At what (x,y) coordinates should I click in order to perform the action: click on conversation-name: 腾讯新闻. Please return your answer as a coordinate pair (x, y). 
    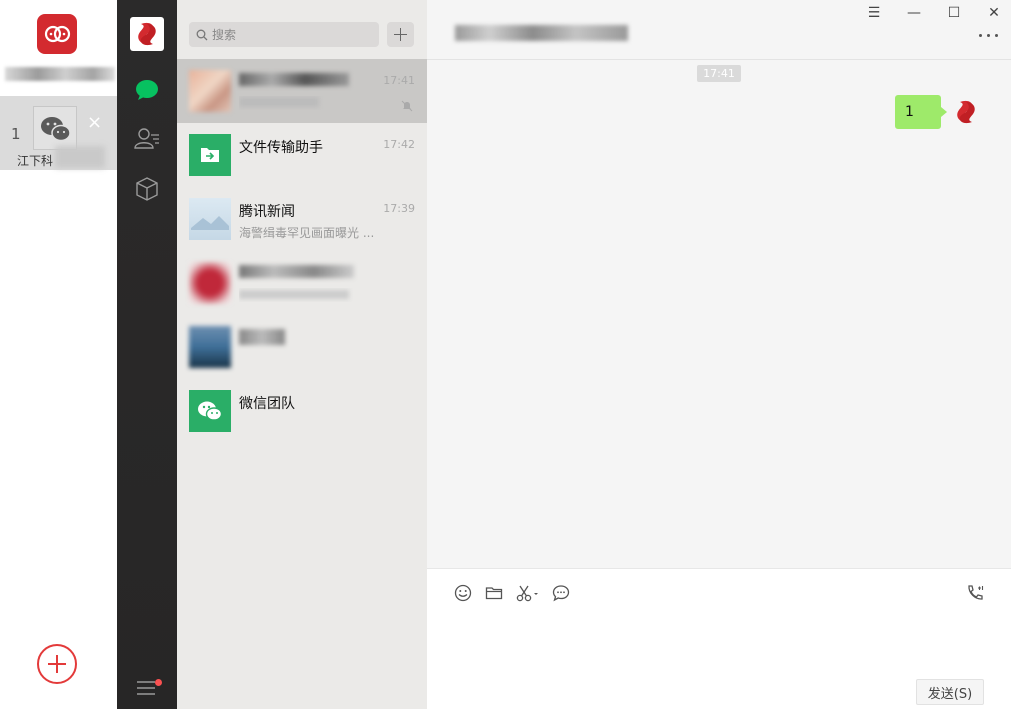
    Looking at the image, I should click on (267, 212).